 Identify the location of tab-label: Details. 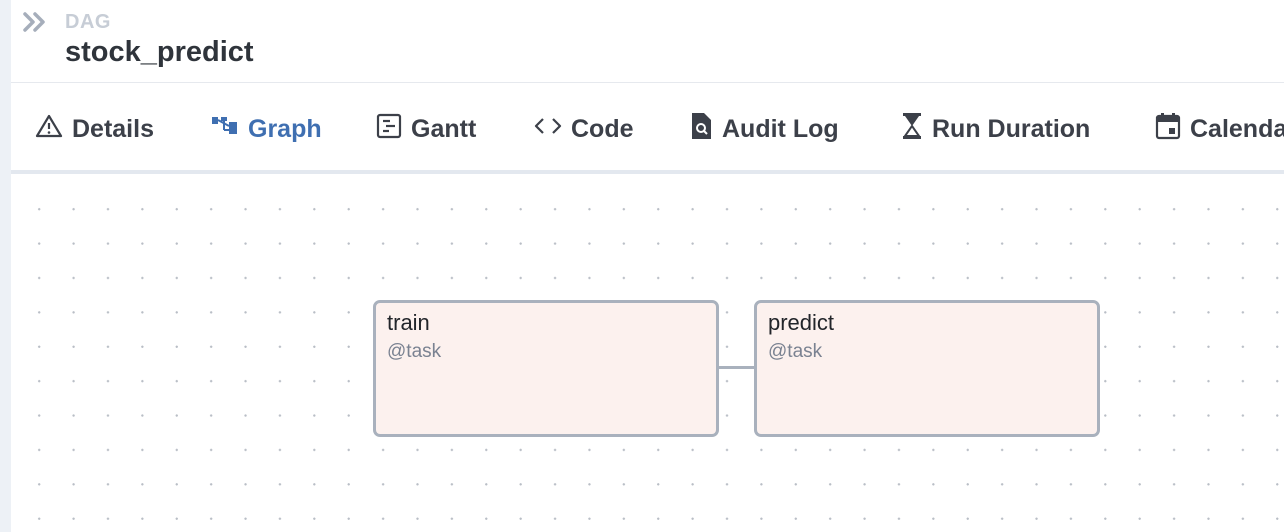
(113, 128).